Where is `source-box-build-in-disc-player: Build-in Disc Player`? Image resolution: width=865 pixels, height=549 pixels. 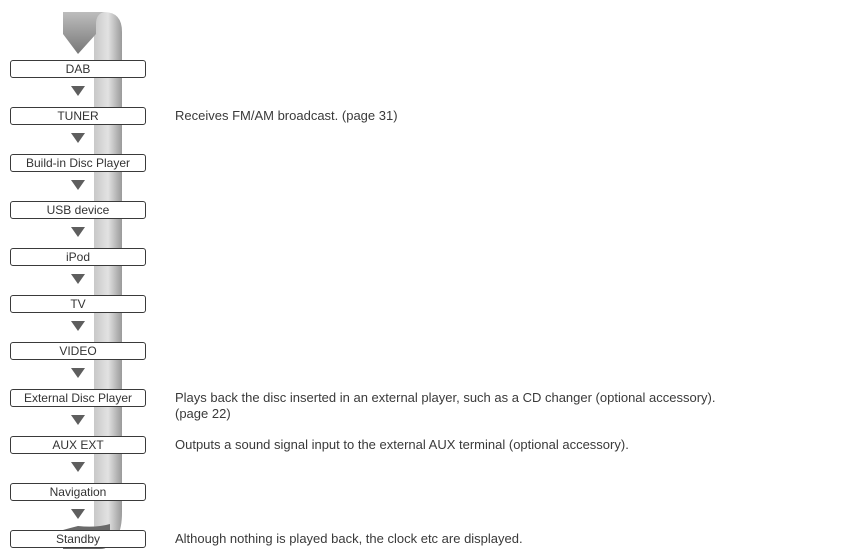 source-box-build-in-disc-player: Build-in Disc Player is located at coordinates (78, 163).